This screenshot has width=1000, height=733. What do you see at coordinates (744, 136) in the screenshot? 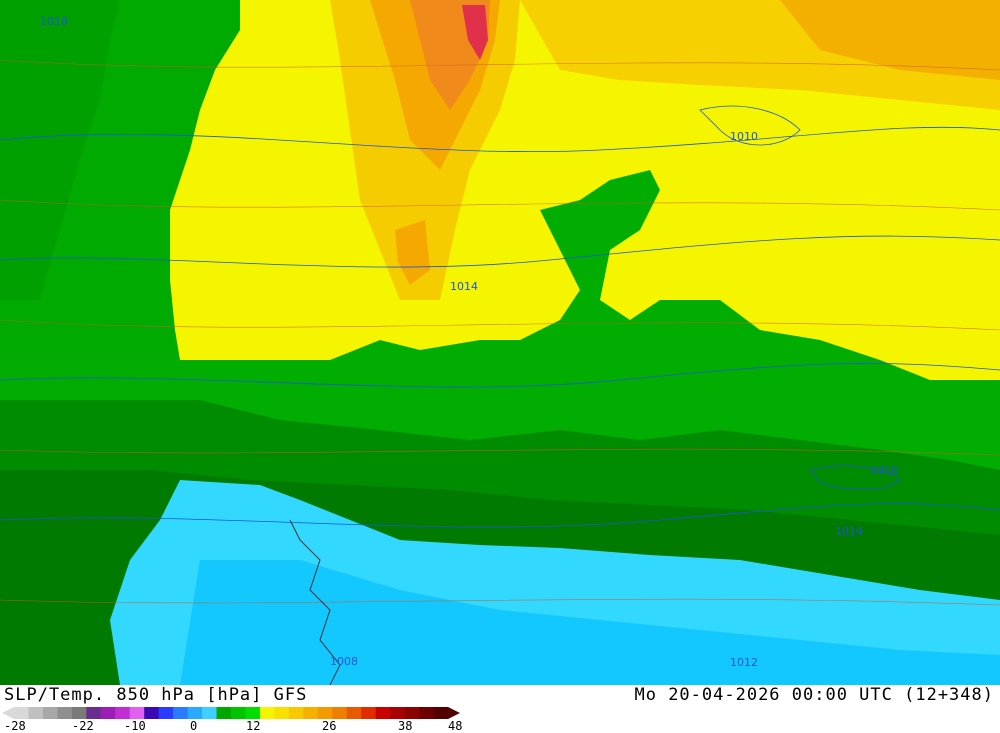
I see `isobar-label: 1010` at bounding box center [744, 136].